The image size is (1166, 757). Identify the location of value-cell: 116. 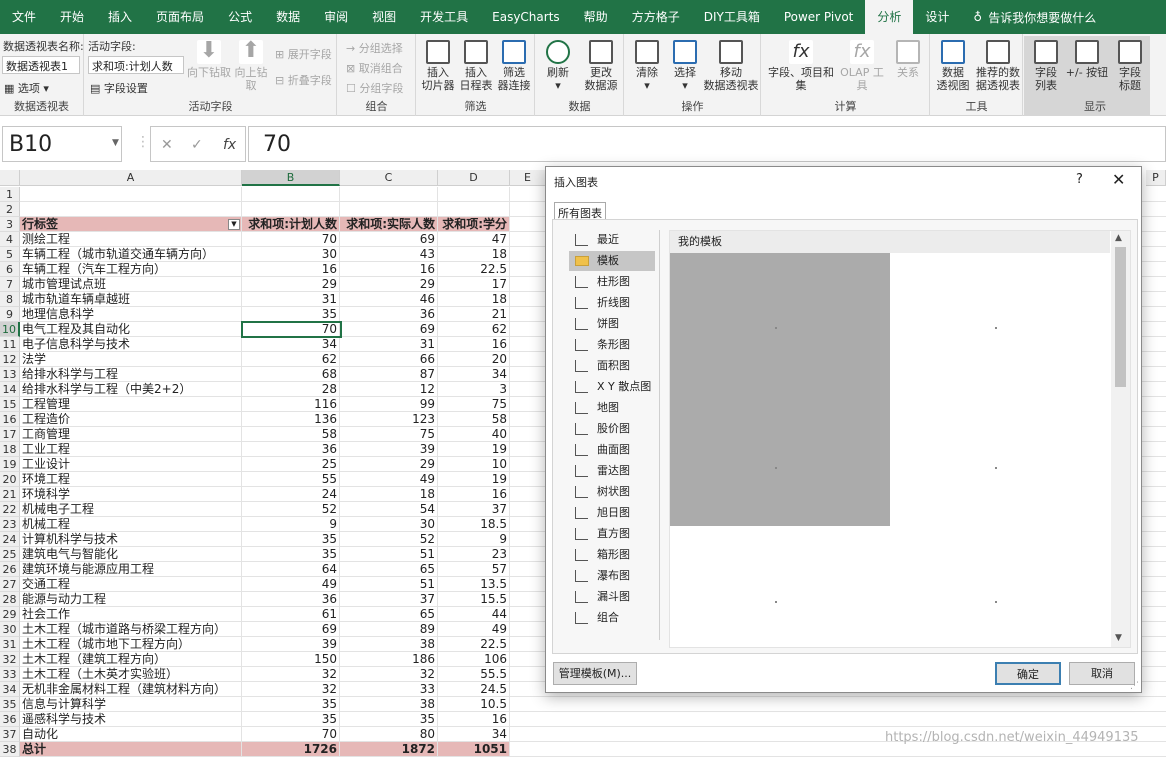
(291, 404).